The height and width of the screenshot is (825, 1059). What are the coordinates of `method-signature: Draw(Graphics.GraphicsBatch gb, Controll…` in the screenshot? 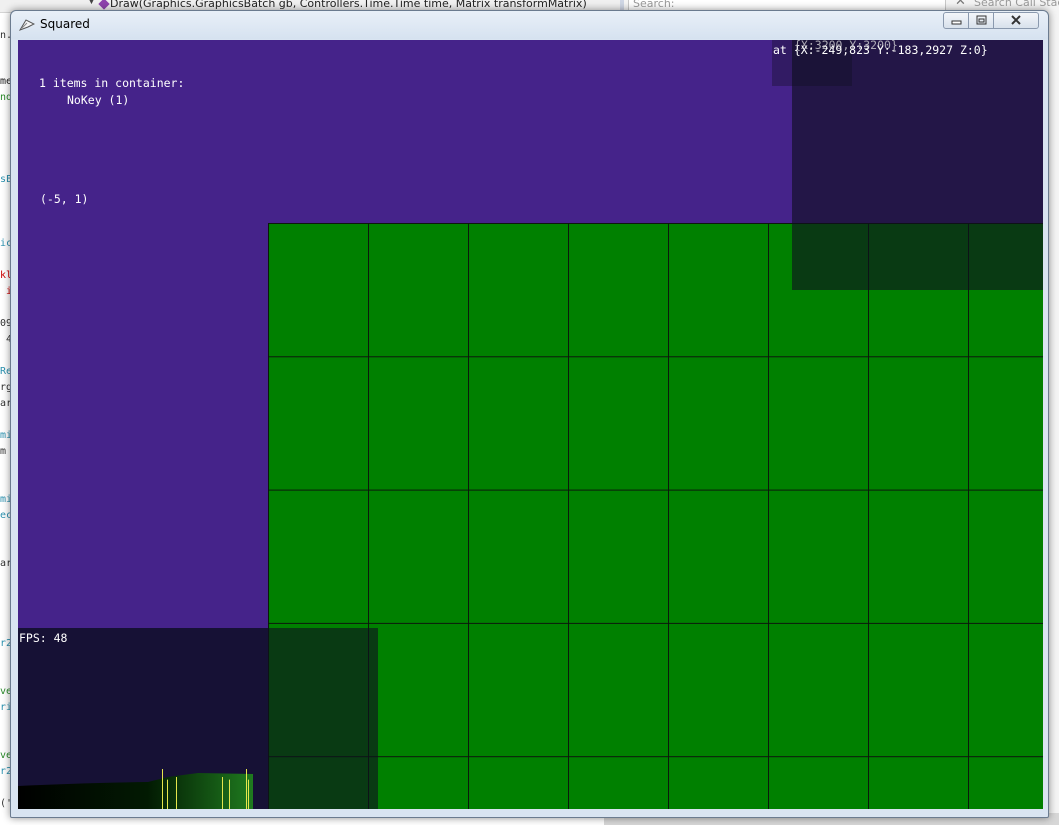 It's located at (348, 5).